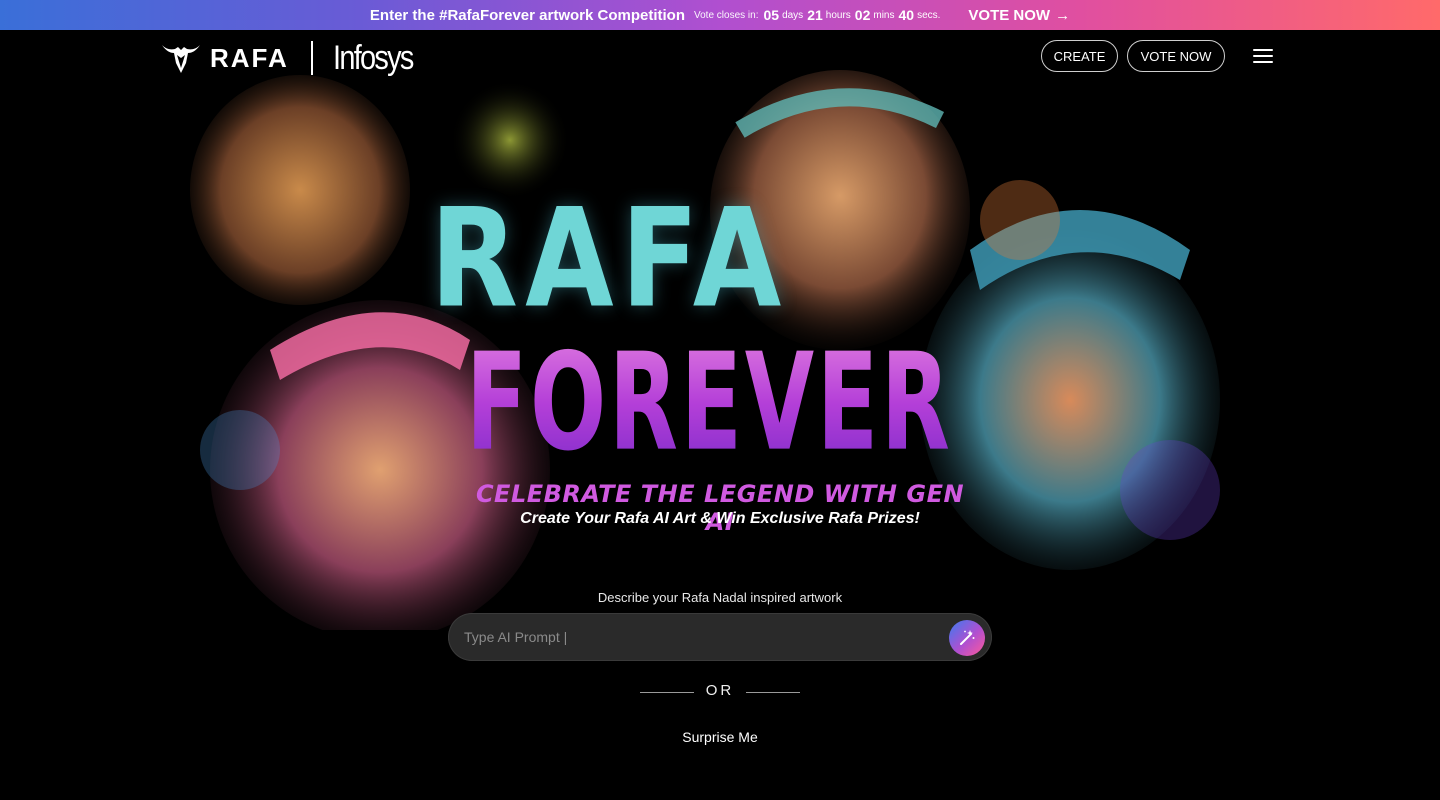 The height and width of the screenshot is (800, 1440). Describe the element at coordinates (815, 15) in the screenshot. I see `countdown-hours-value: 21` at that location.